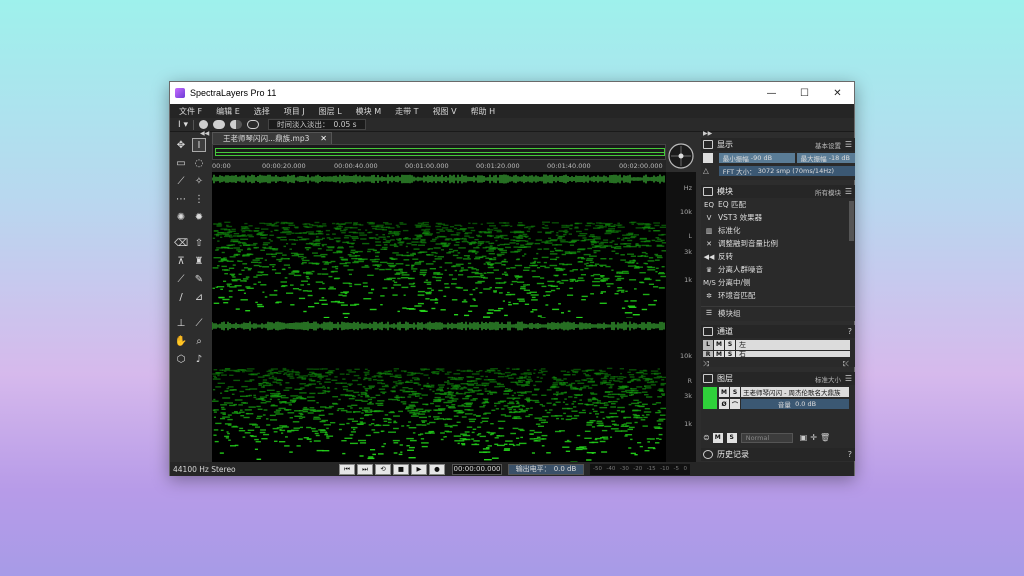 Image resolution: width=1024 pixels, height=576 pixels. Describe the element at coordinates (199, 199) in the screenshot. I see `frequency-select-tool-icon: ⋮` at that location.